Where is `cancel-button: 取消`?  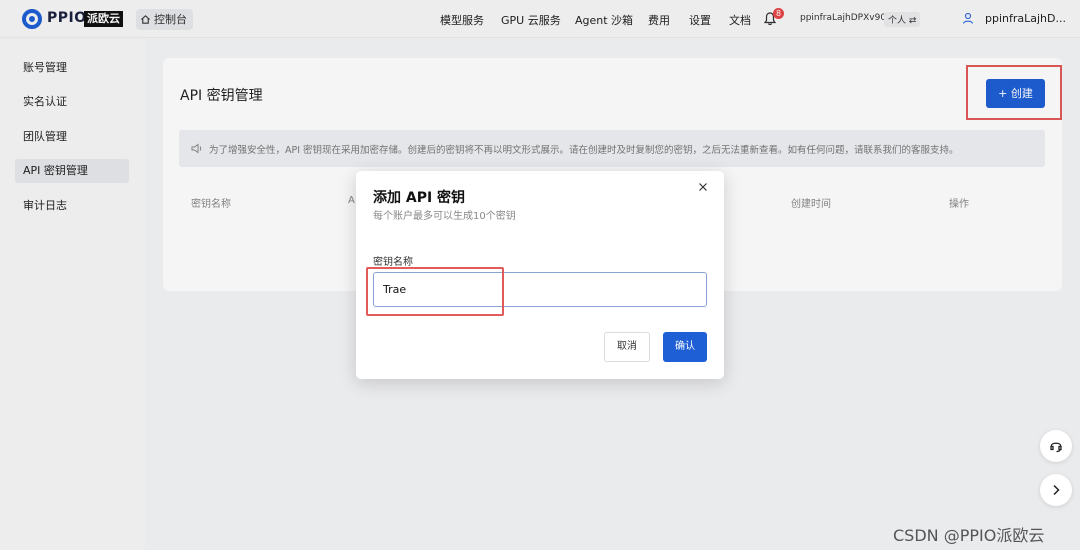
cancel-button: 取消 is located at coordinates (627, 347).